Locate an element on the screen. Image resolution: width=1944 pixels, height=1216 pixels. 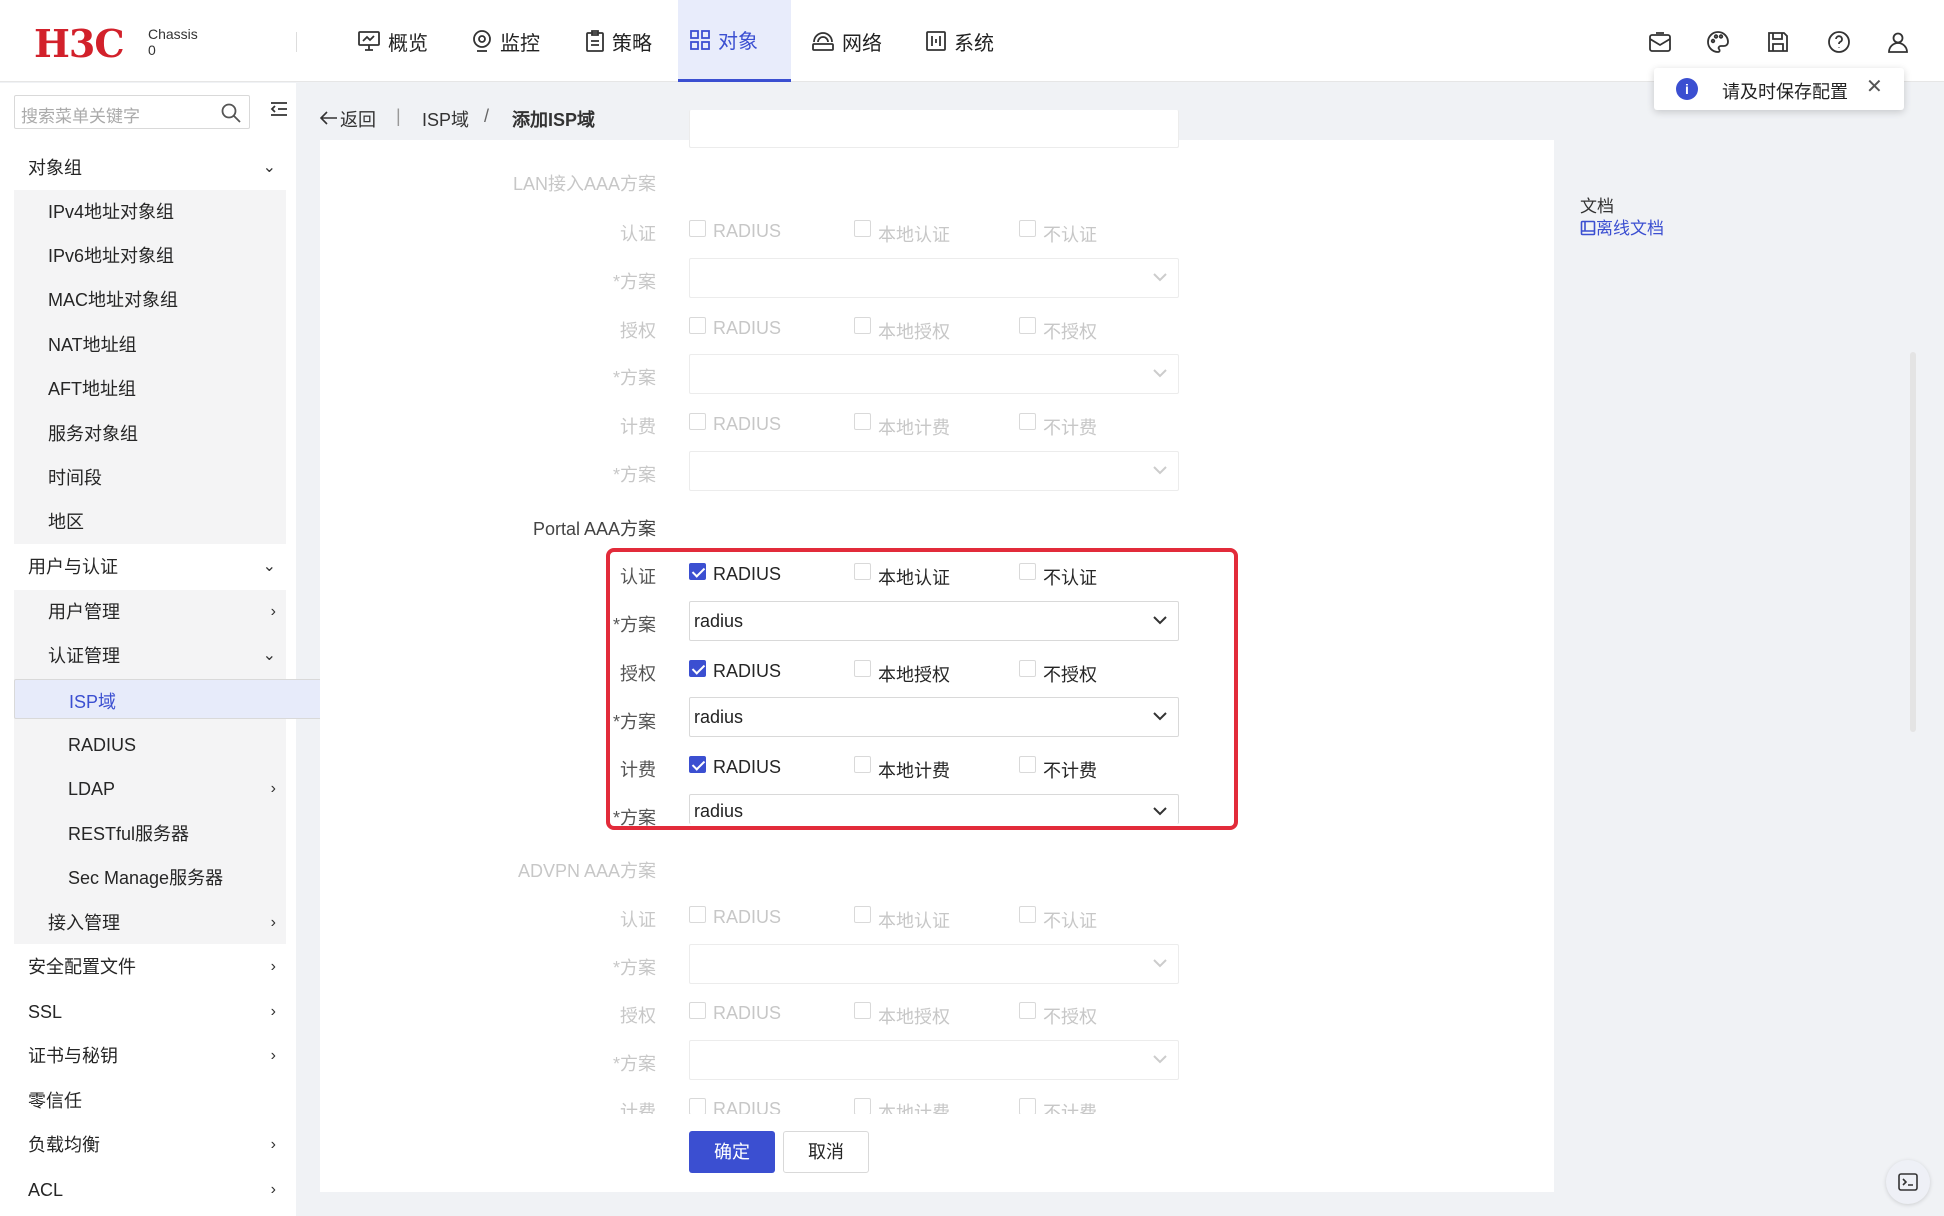
menu-acl: ACL › is located at coordinates (150, 1190).